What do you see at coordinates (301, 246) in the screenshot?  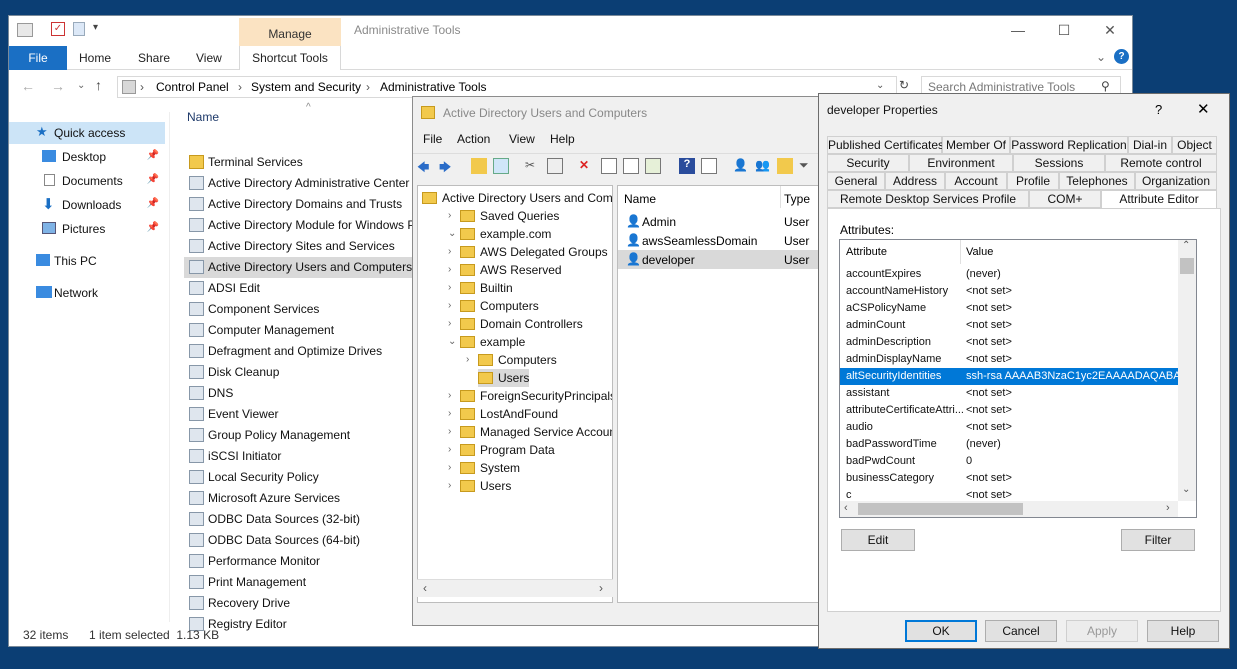 I see `file-item: Active Directory Sites and Services` at bounding box center [301, 246].